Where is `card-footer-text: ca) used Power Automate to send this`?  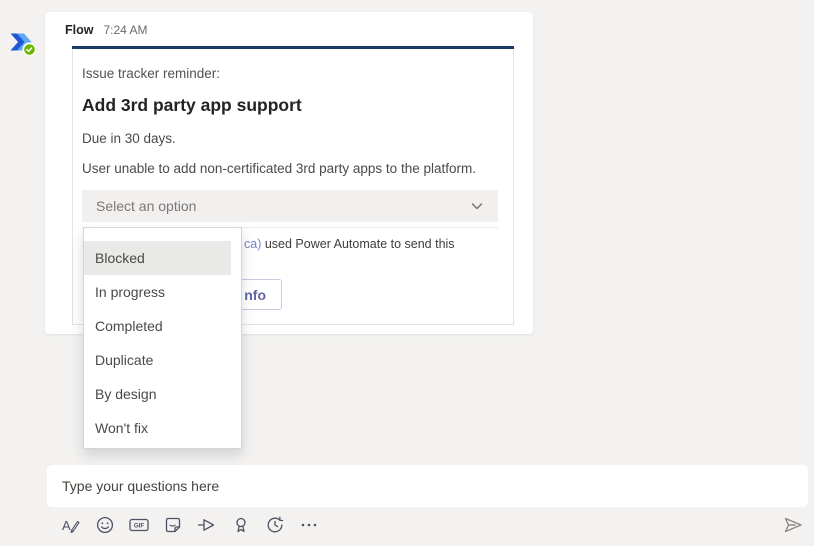
card-footer-text: ca) used Power Automate to send this is located at coordinates (349, 244).